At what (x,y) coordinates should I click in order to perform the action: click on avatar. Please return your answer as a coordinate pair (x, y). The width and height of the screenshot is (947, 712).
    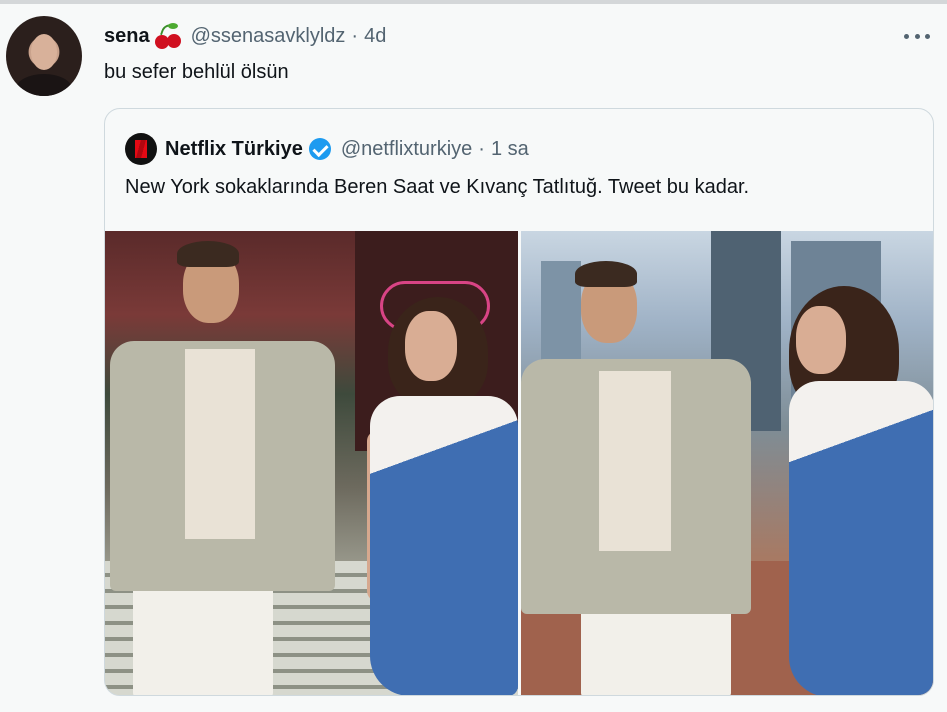
    Looking at the image, I should click on (44, 56).